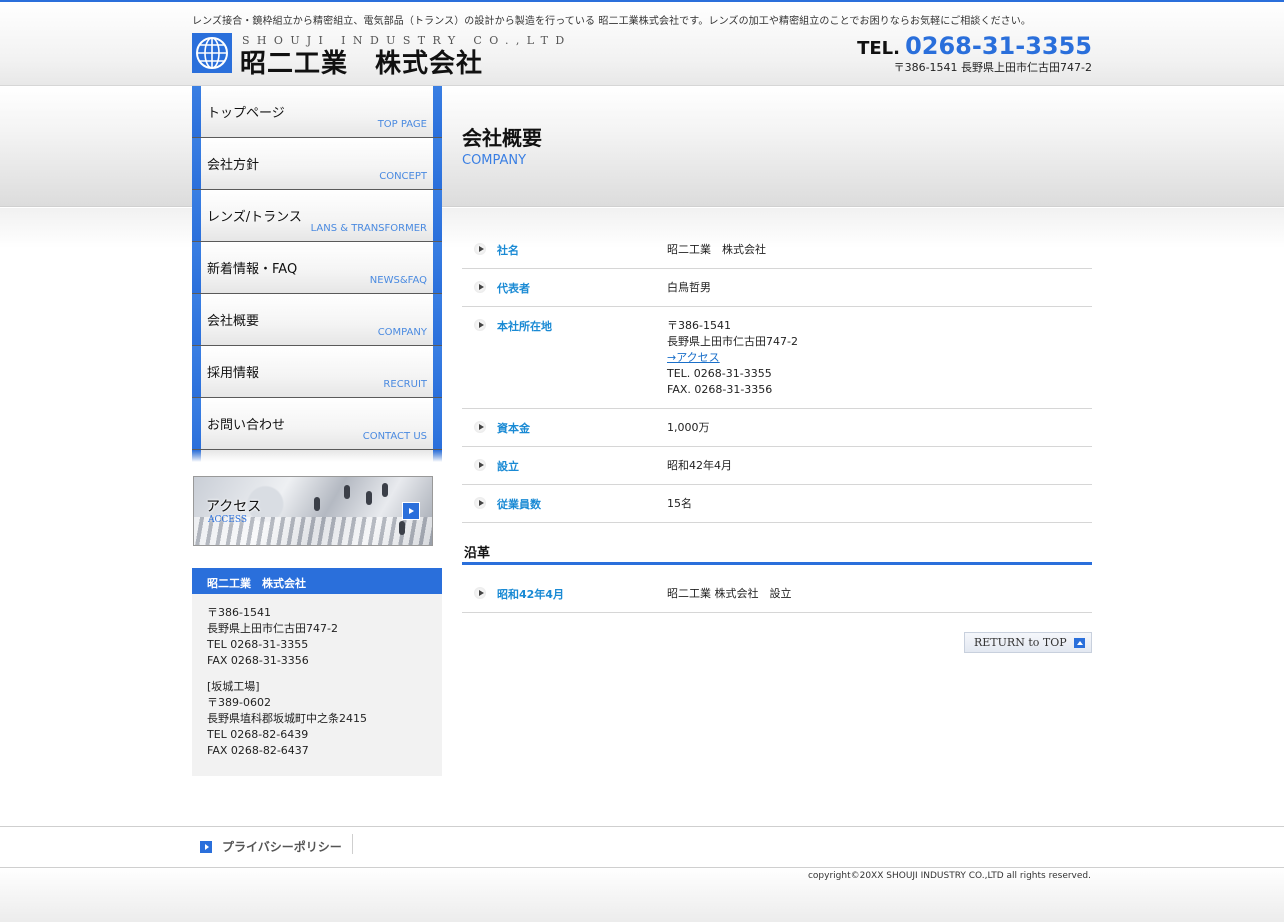 This screenshot has width=1284, height=922. Describe the element at coordinates (502, 138) in the screenshot. I see `page-title: 会社概要` at that location.